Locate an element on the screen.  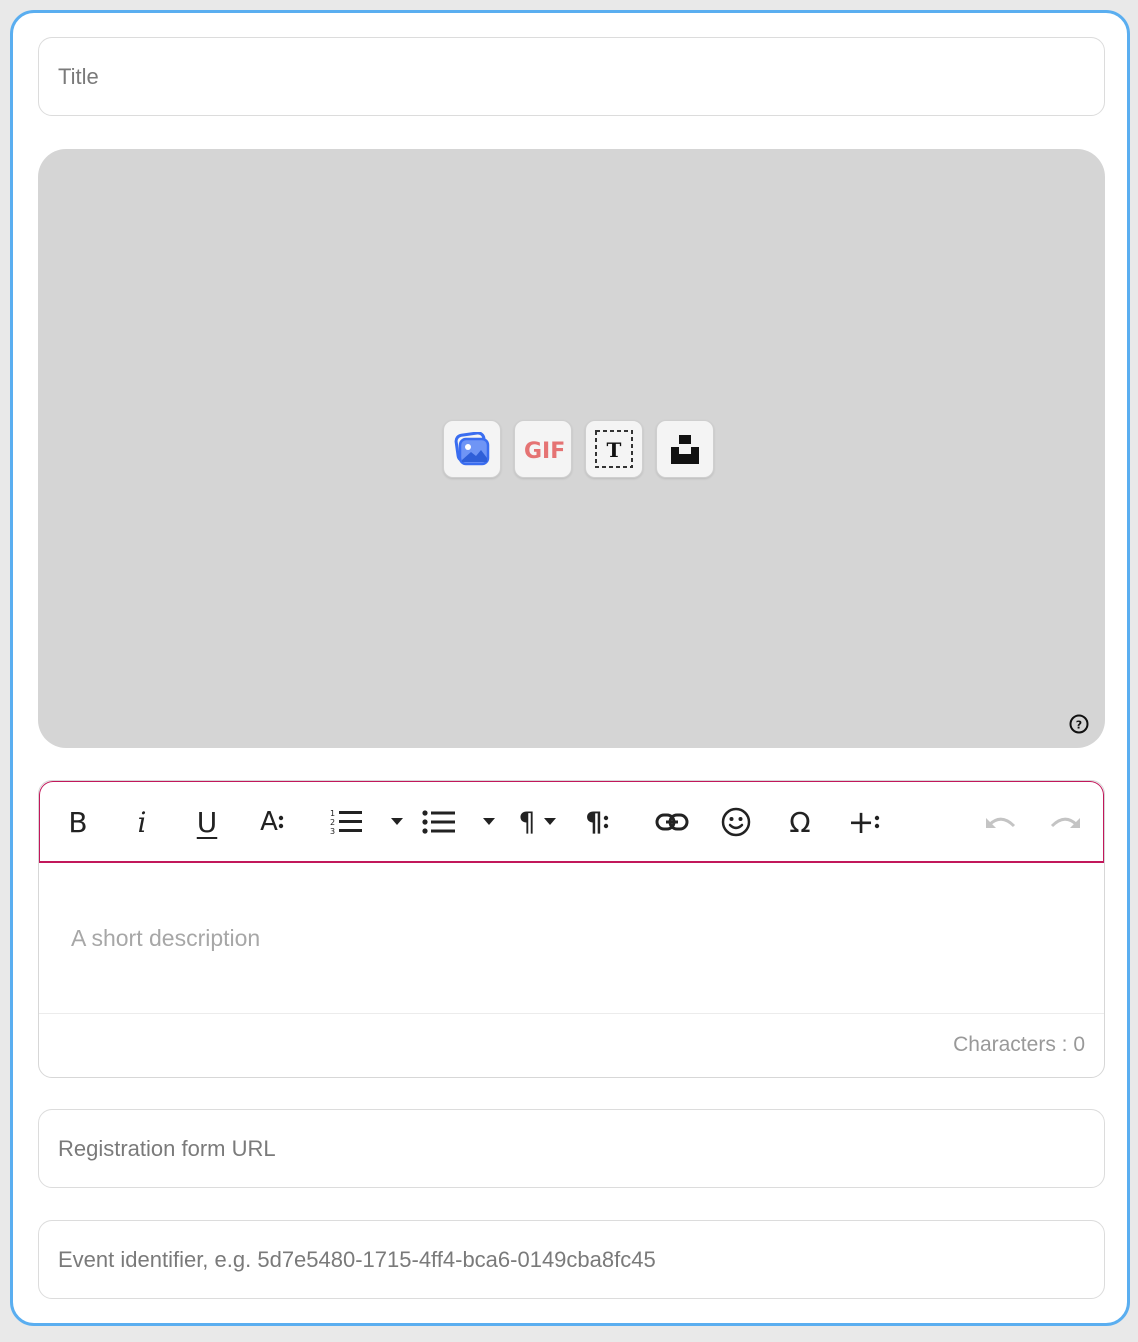
title-field is located at coordinates (571, 76).